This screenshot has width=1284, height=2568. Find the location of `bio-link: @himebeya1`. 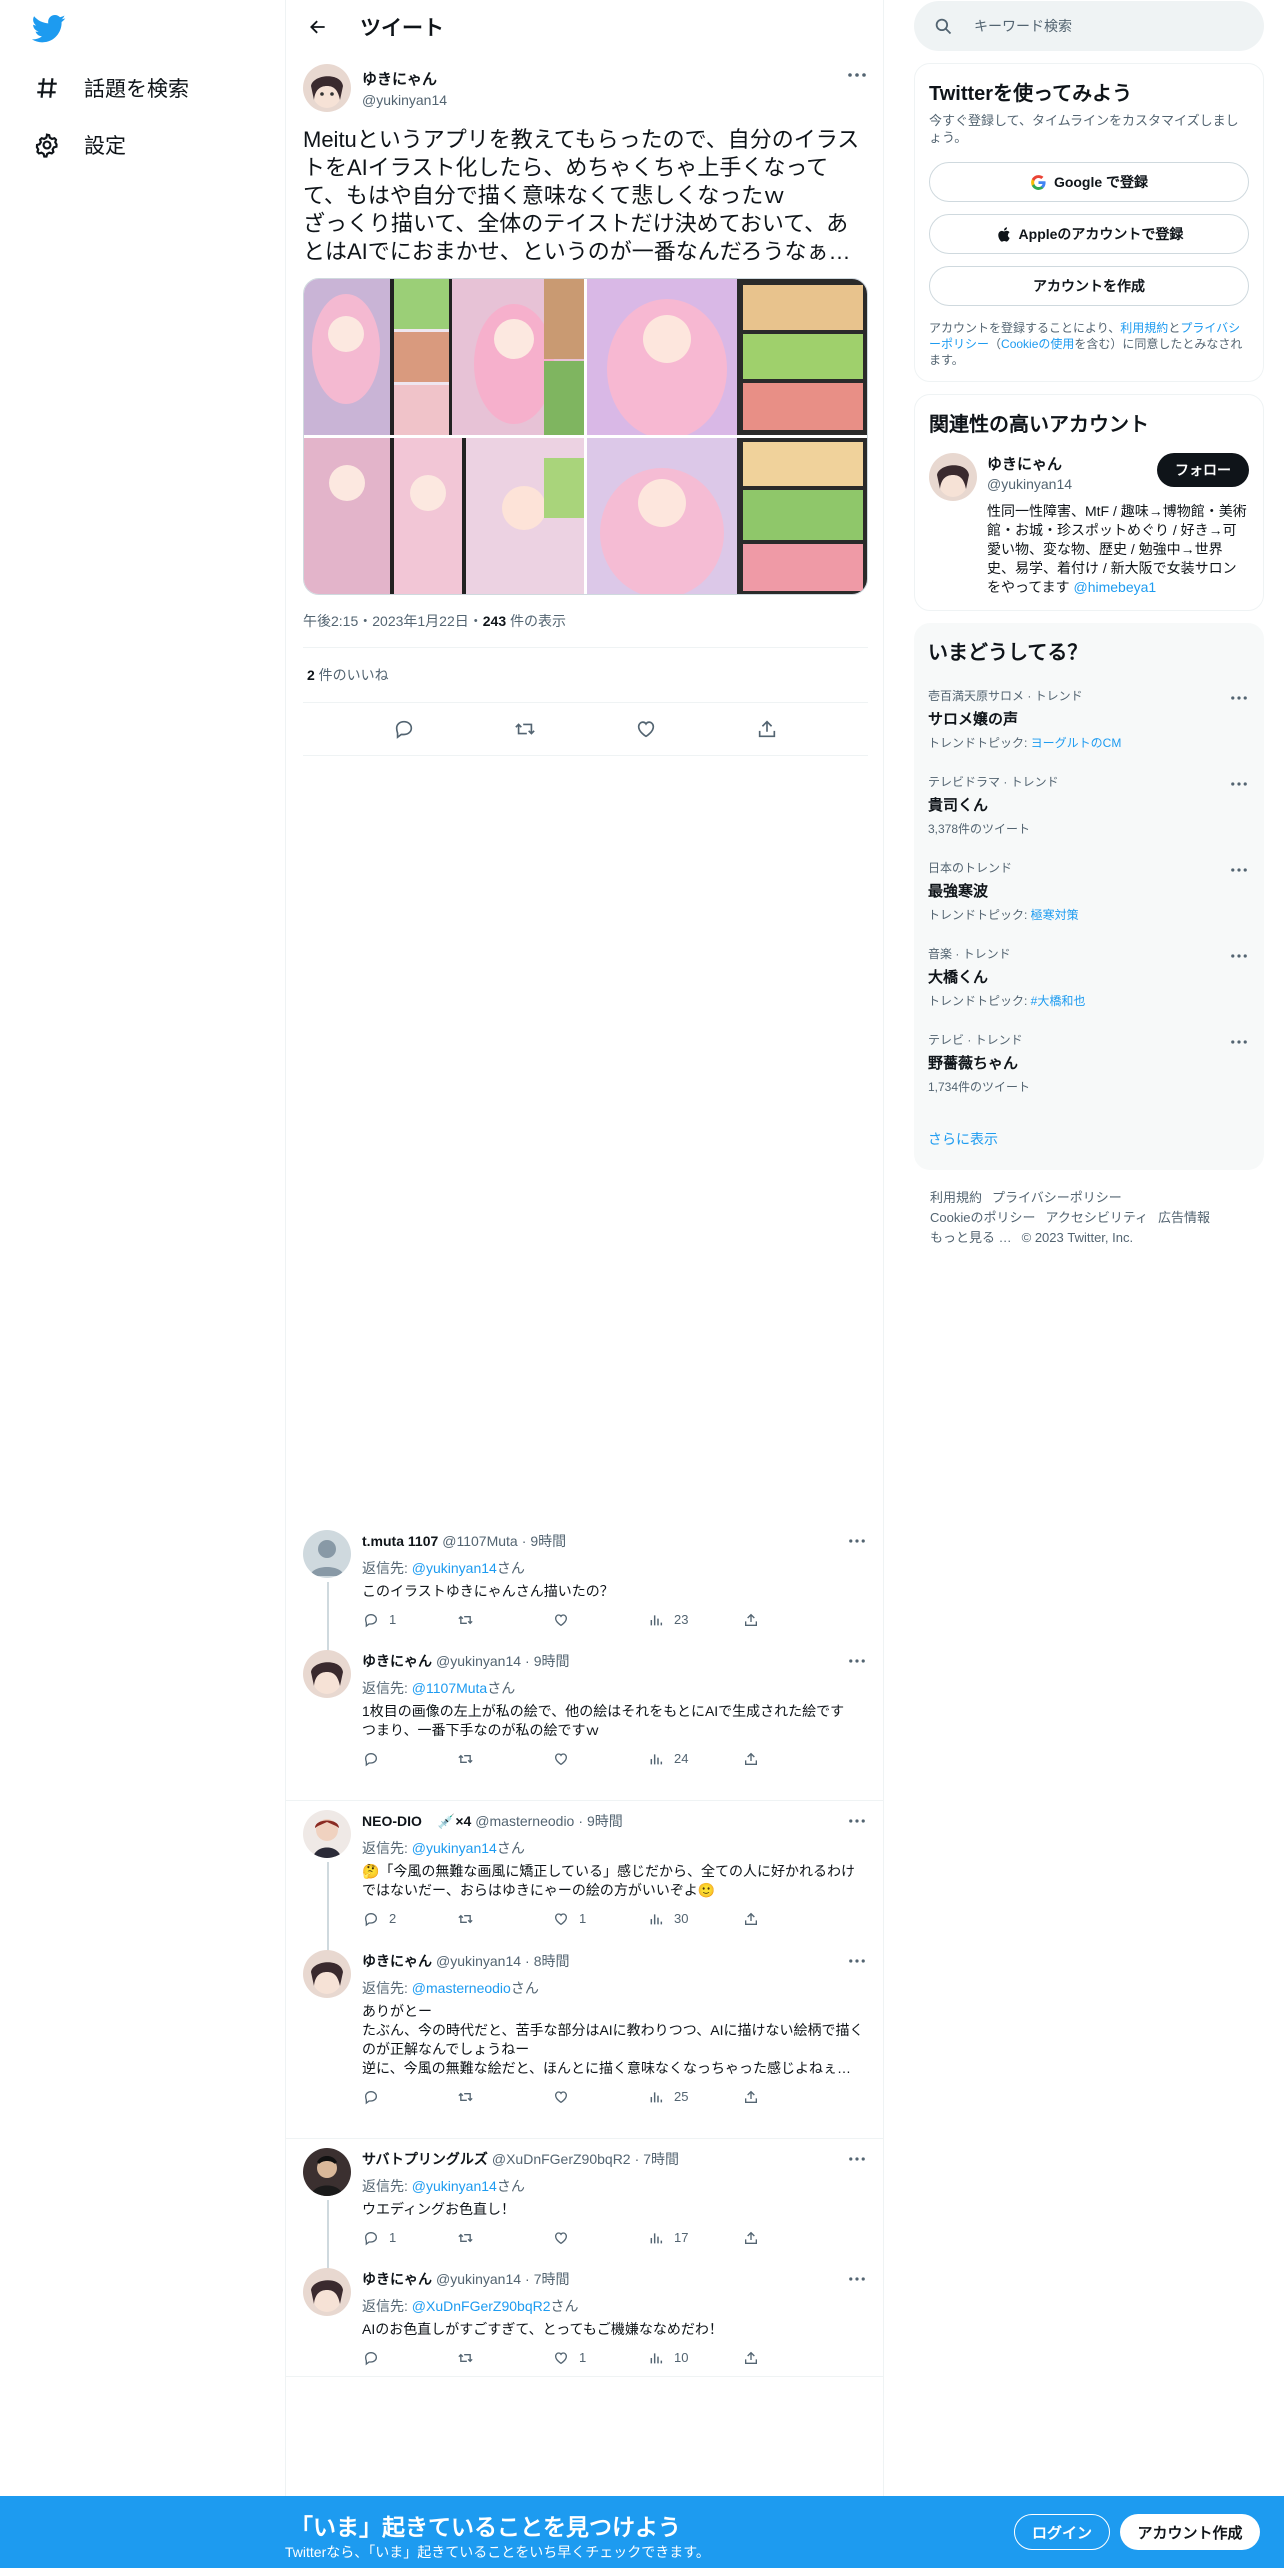

bio-link: @himebeya1 is located at coordinates (1115, 587).